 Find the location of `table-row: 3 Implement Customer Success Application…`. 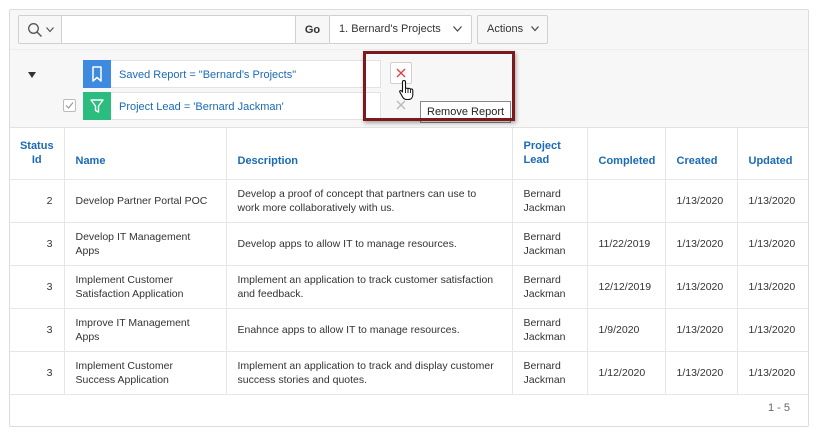

table-row: 3 Implement Customer Success Application… is located at coordinates (409, 373).